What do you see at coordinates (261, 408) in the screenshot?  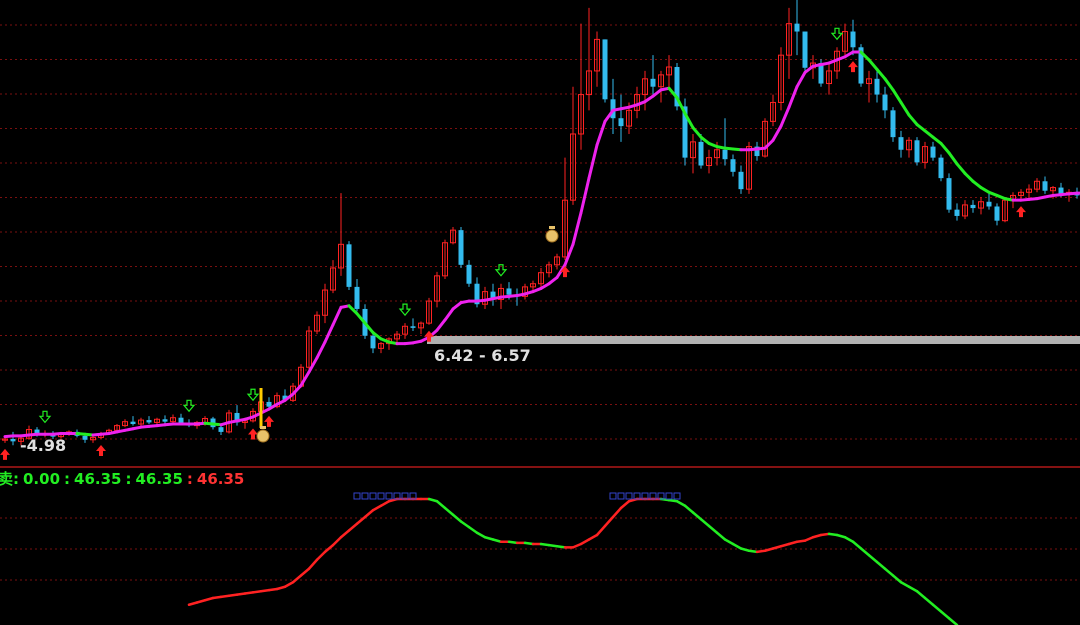 I see `signal-bar` at bounding box center [261, 408].